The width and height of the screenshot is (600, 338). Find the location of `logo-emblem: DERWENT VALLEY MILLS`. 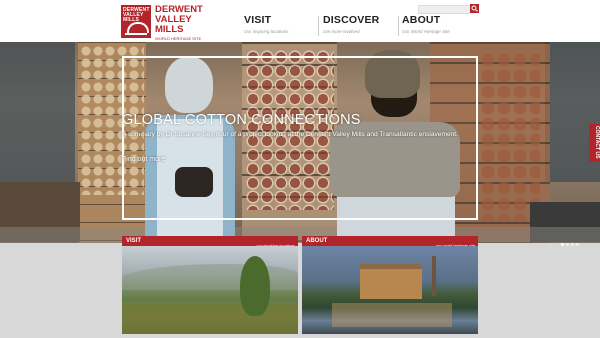

logo-emblem: DERWENT VALLEY MILLS is located at coordinates (136, 21).